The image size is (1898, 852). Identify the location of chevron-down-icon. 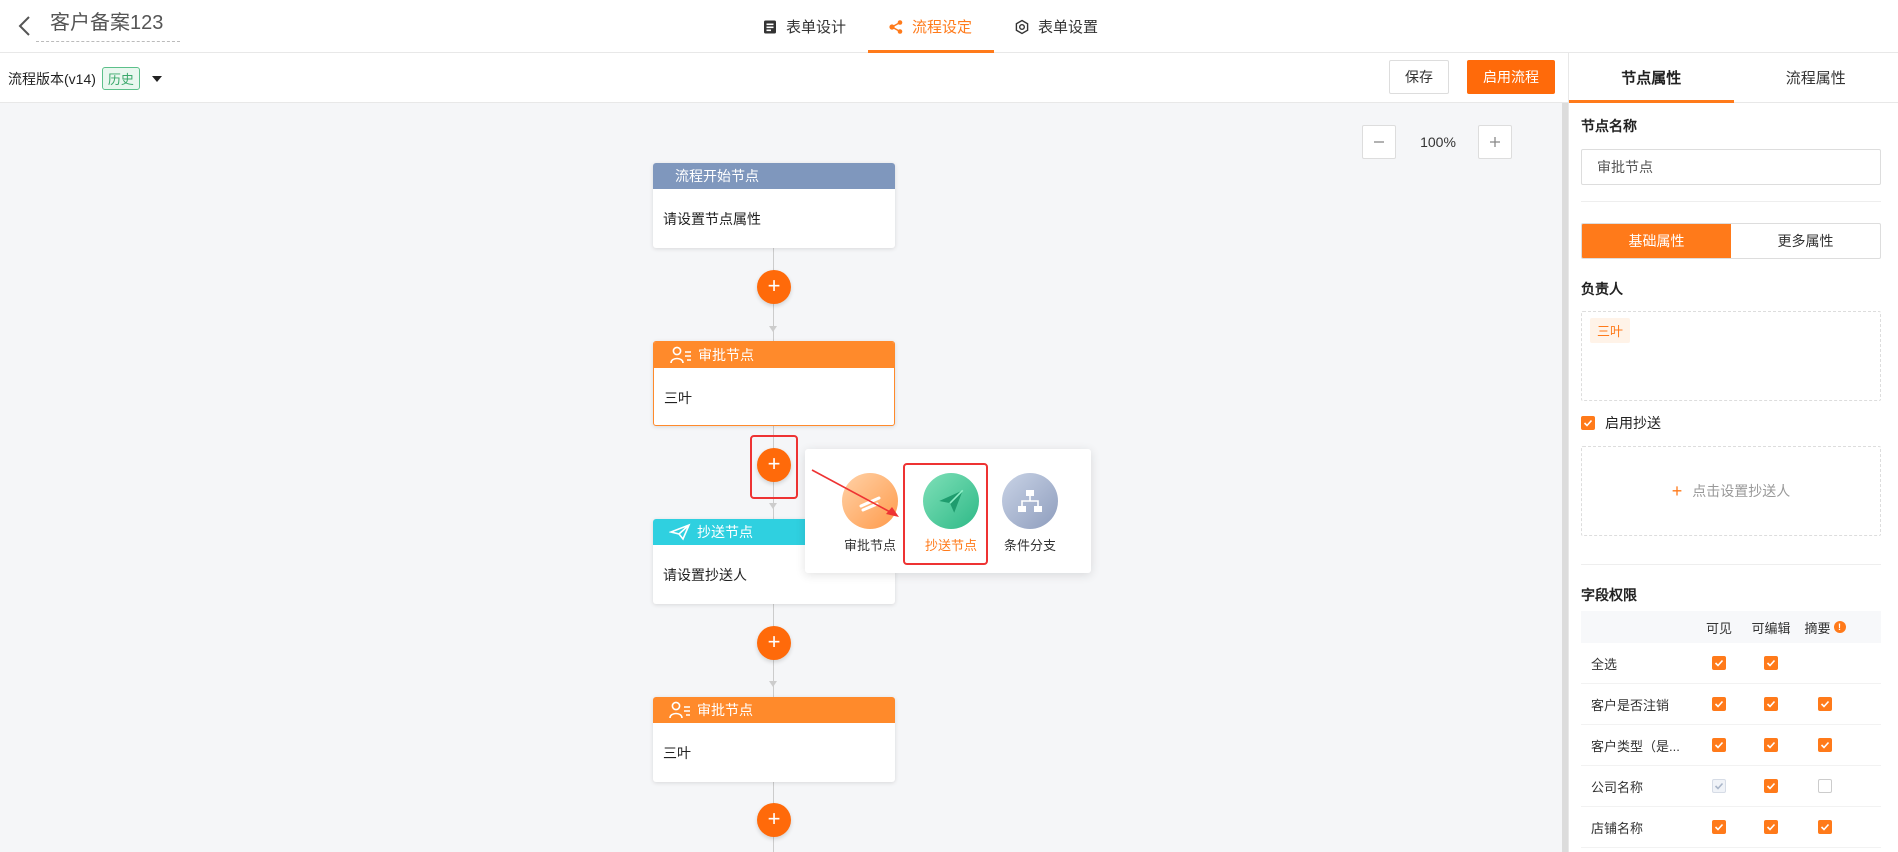
(156, 78).